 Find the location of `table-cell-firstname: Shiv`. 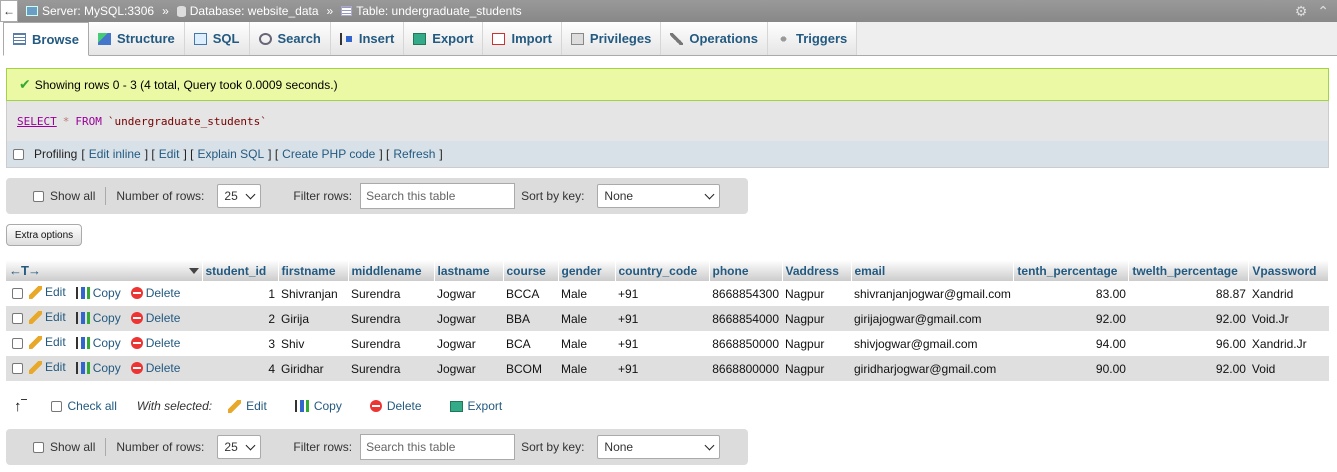

table-cell-firstname: Shiv is located at coordinates (313, 343).